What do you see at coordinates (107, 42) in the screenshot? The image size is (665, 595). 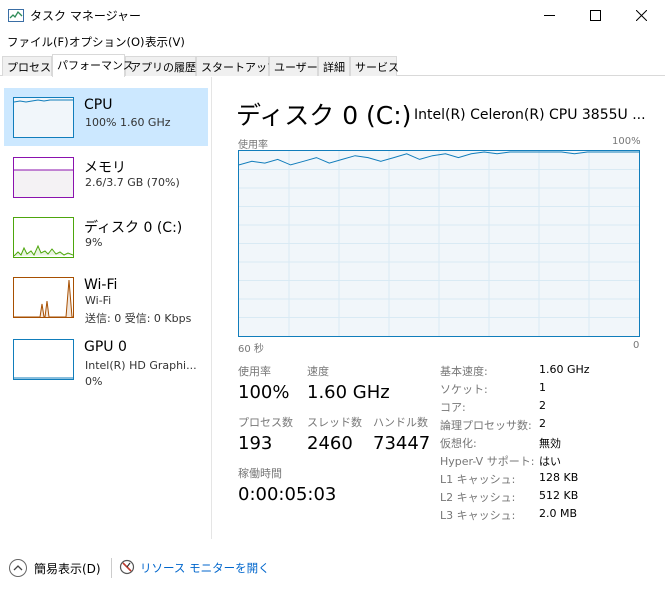 I see `menu-options: オプション(O)` at bounding box center [107, 42].